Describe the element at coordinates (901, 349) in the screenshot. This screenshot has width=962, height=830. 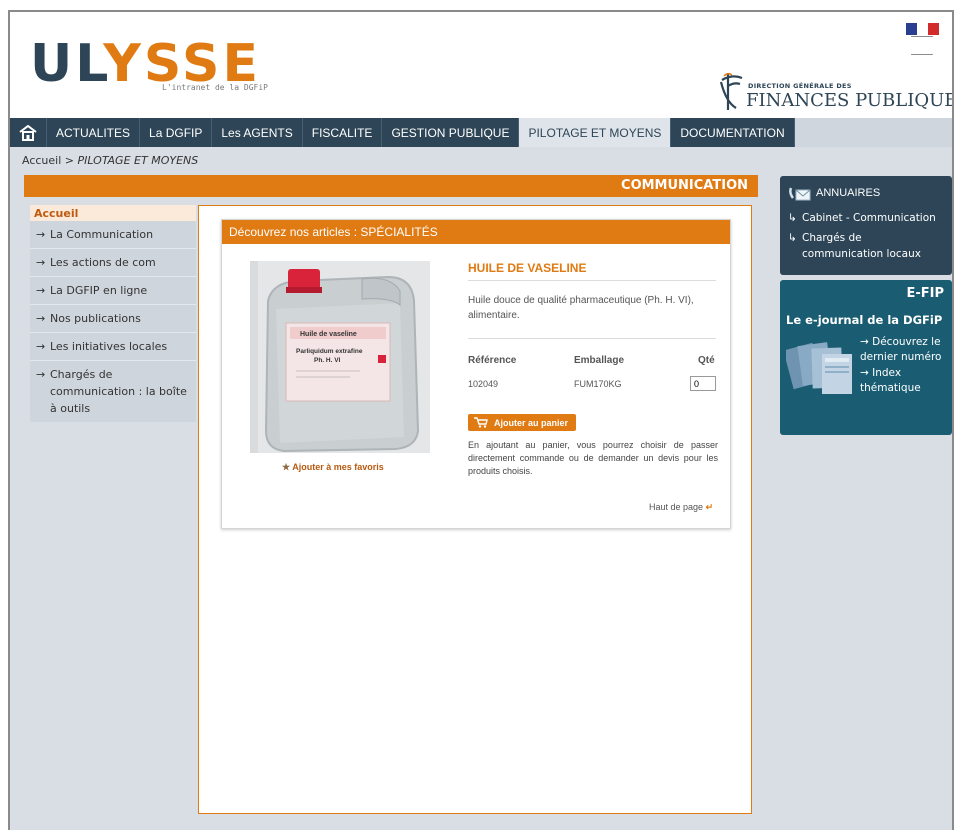
I see `efip-link-label: Découvrez le dernier numéro` at that location.